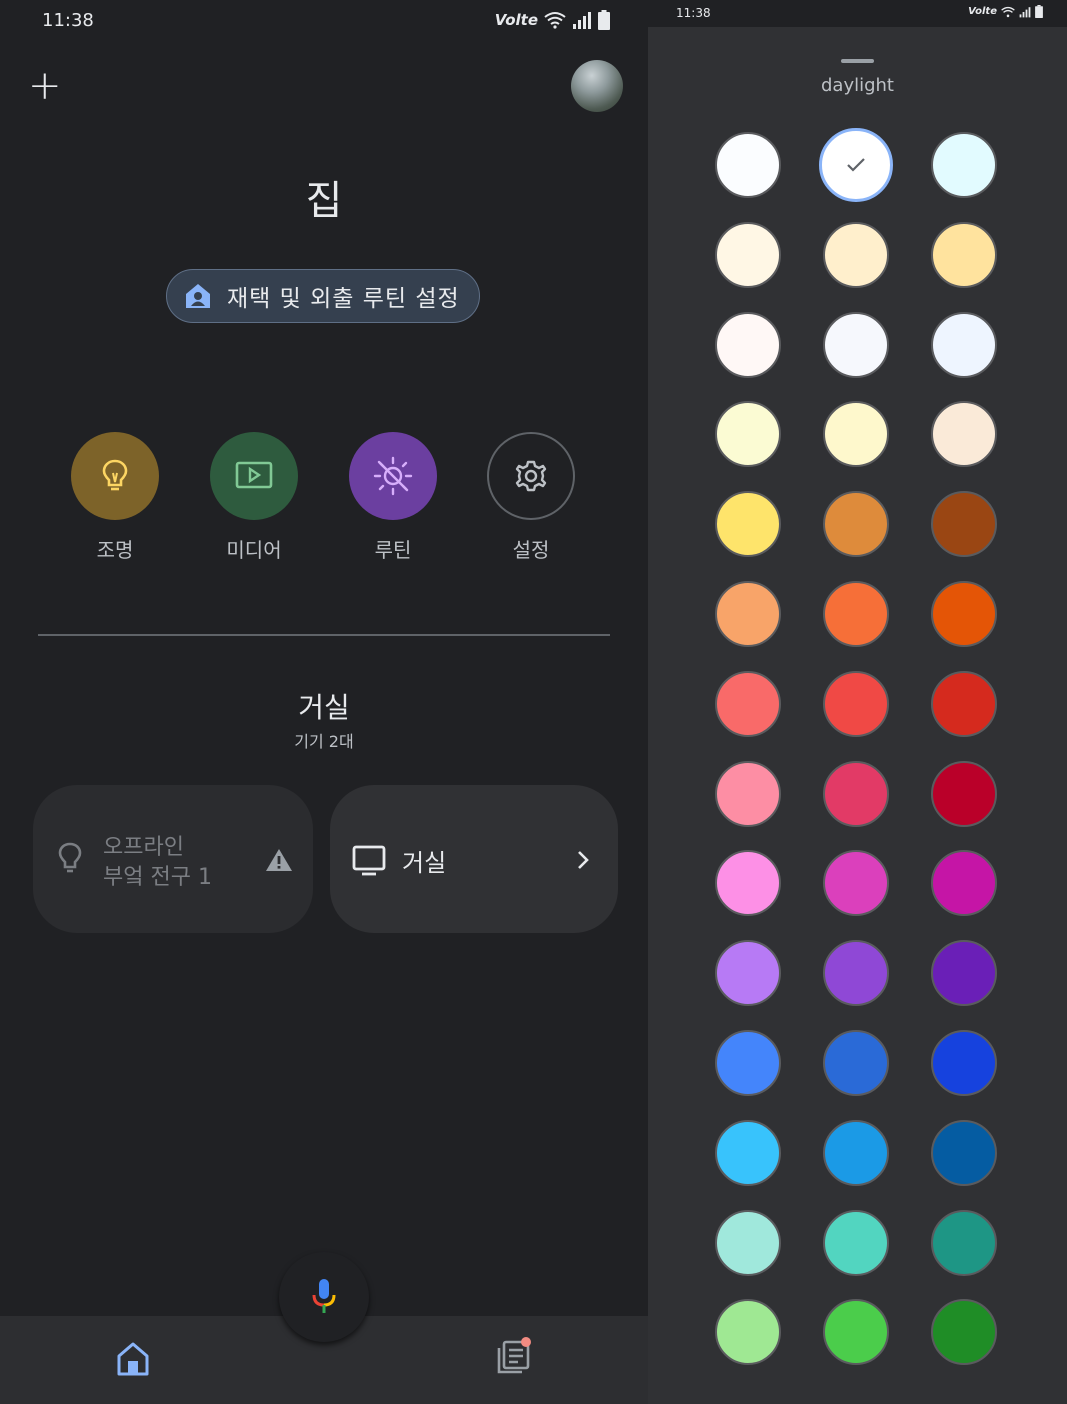  What do you see at coordinates (133, 1359) in the screenshot?
I see `home-icon` at bounding box center [133, 1359].